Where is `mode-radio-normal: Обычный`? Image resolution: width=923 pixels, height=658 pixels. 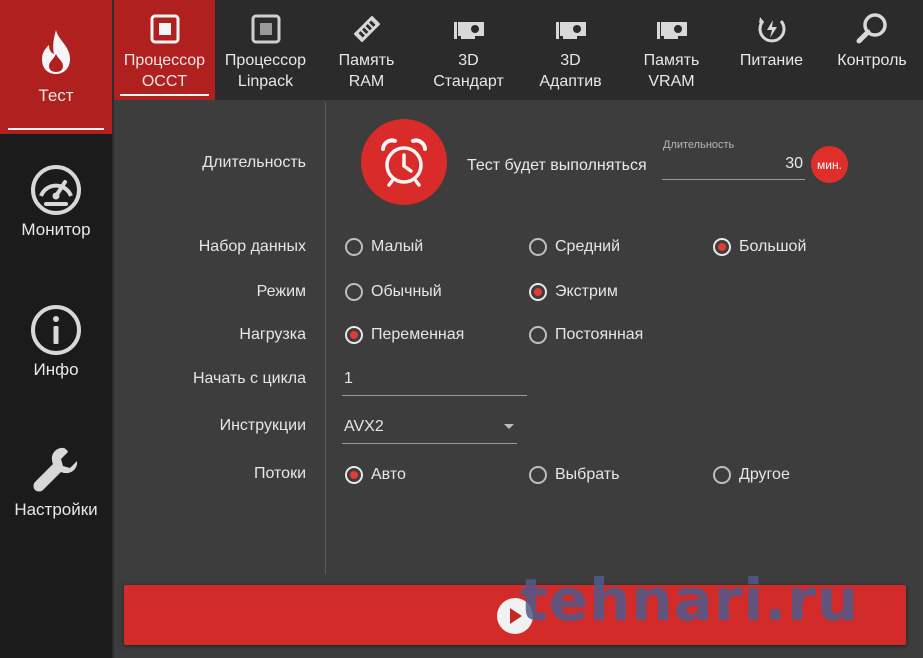 mode-radio-normal: Обычный is located at coordinates (393, 292).